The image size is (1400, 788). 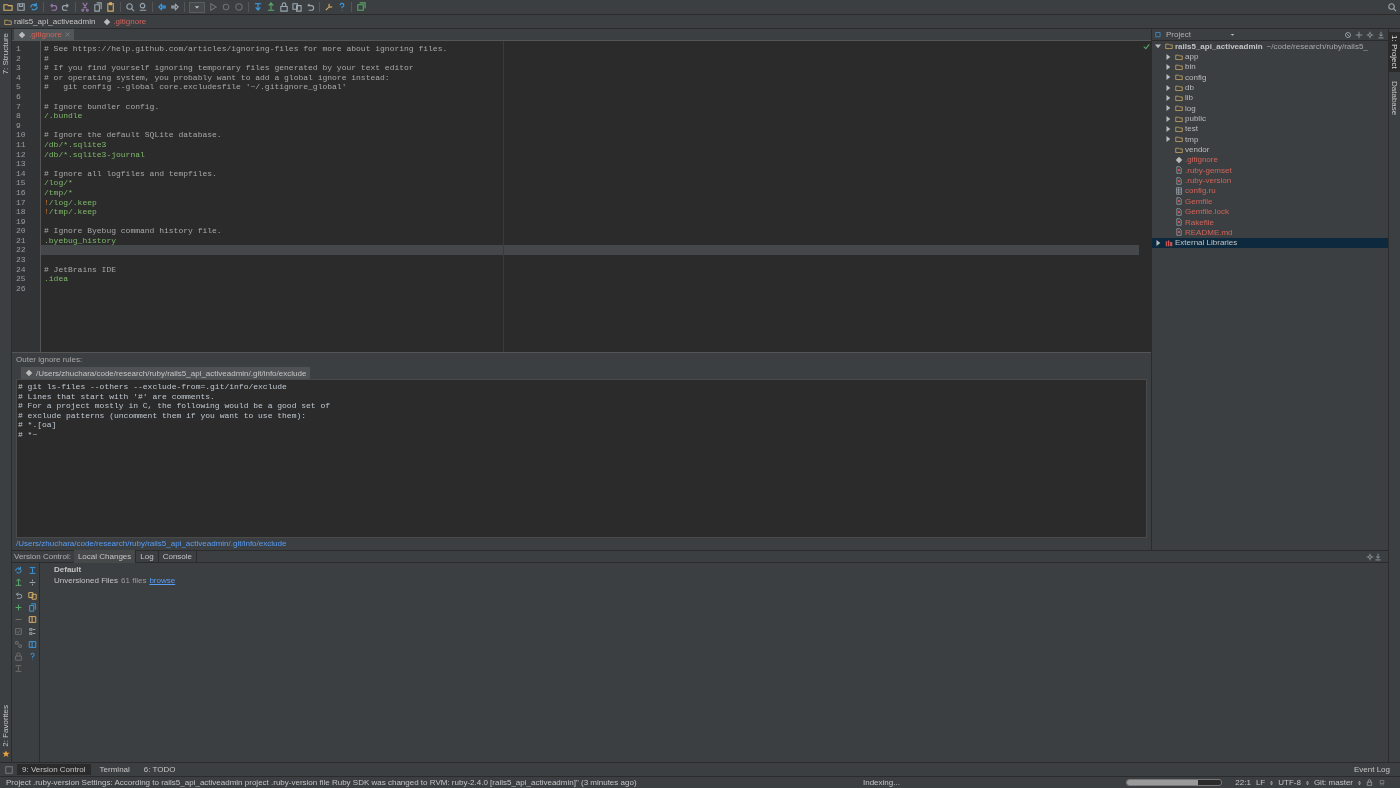 I want to click on locate-icon, so click(x=1348, y=34).